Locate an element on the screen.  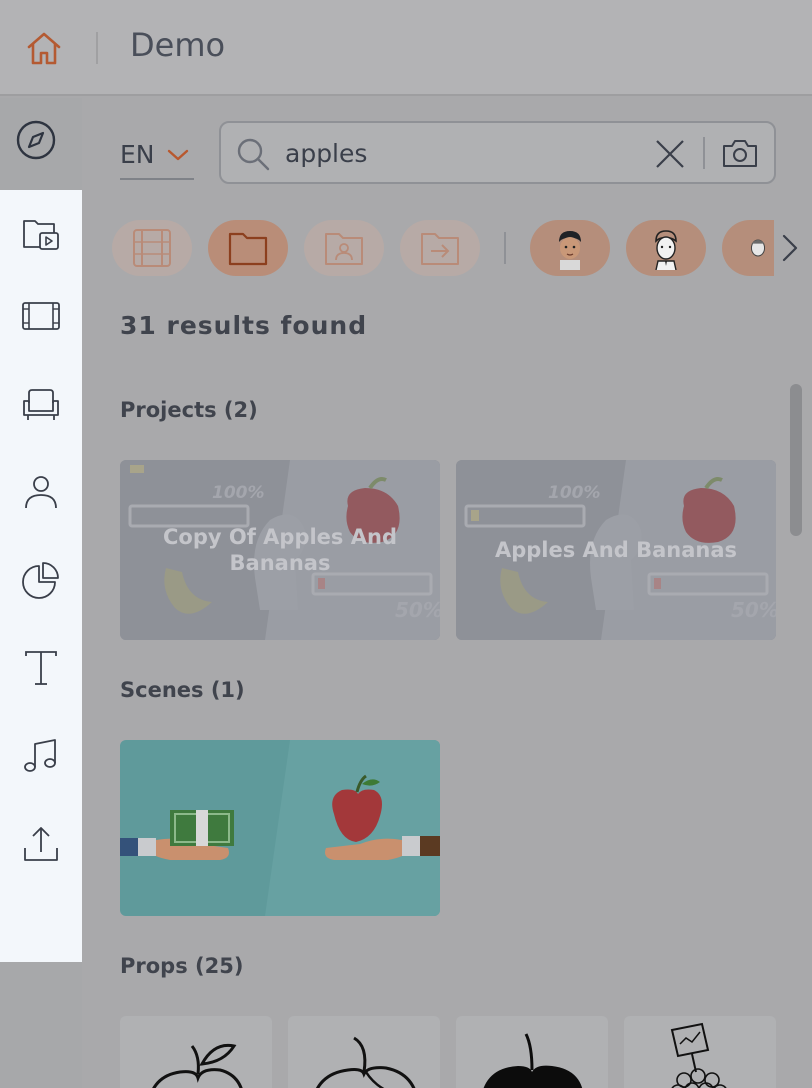
rail-item-project-library is located at coordinates (41, 234).